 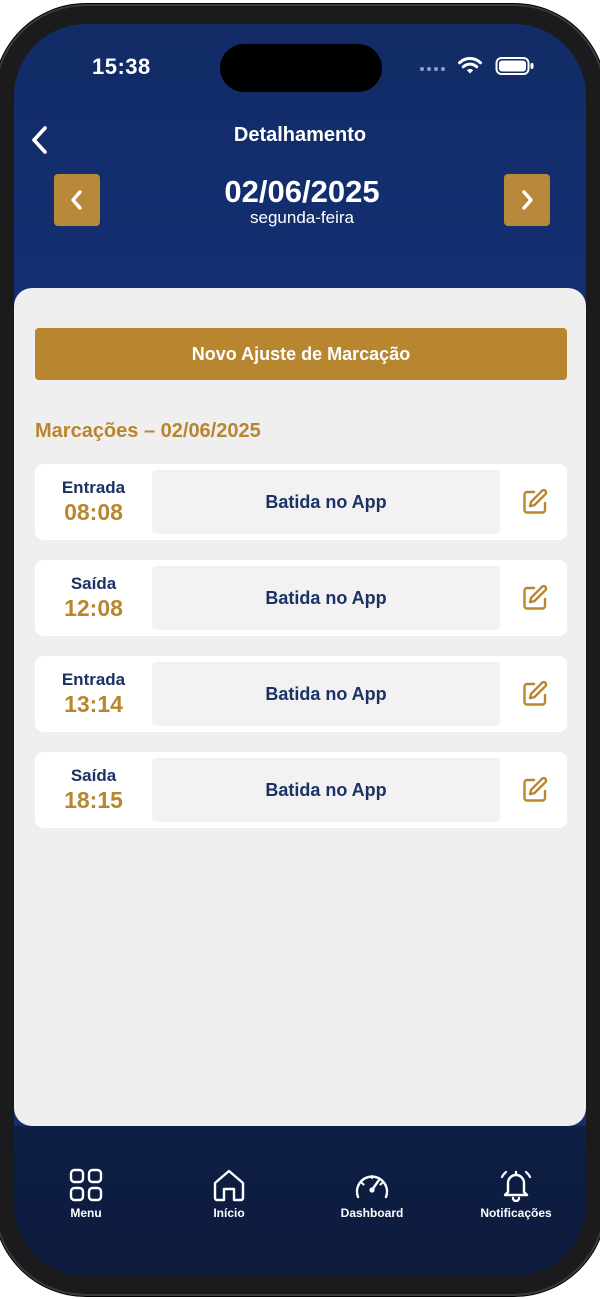 I want to click on mark-info: Entrada 13:14, so click(x=93, y=694).